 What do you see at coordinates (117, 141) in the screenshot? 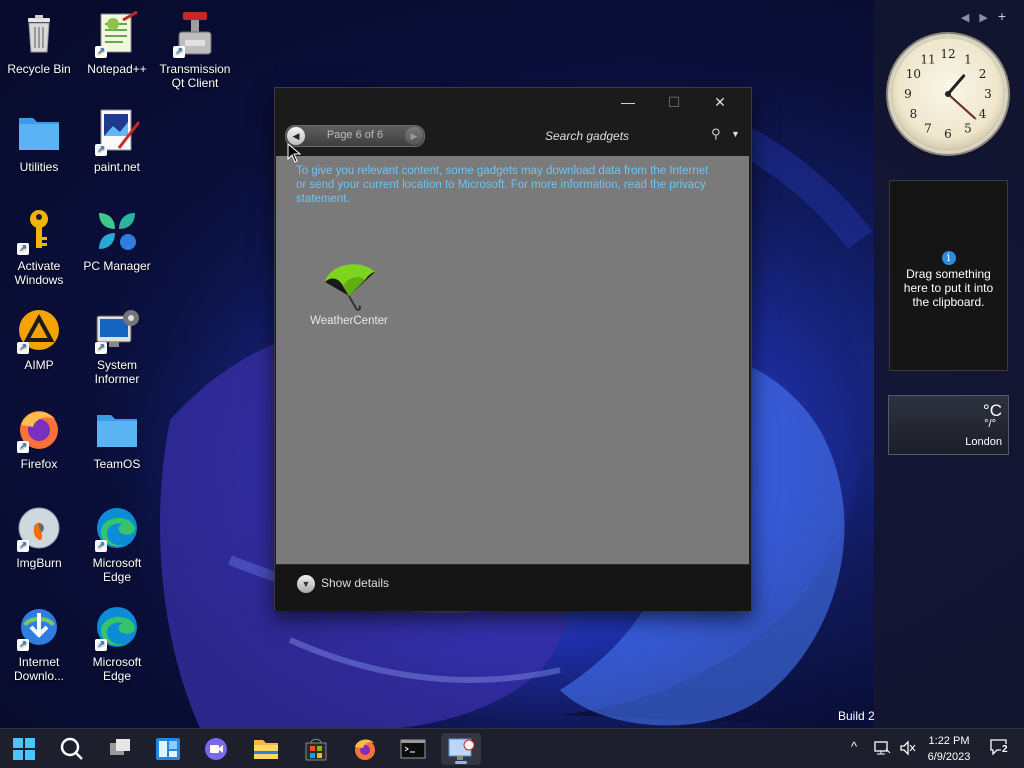
I see `desktop-icon-paint-net: ↗ paint.net` at bounding box center [117, 141].